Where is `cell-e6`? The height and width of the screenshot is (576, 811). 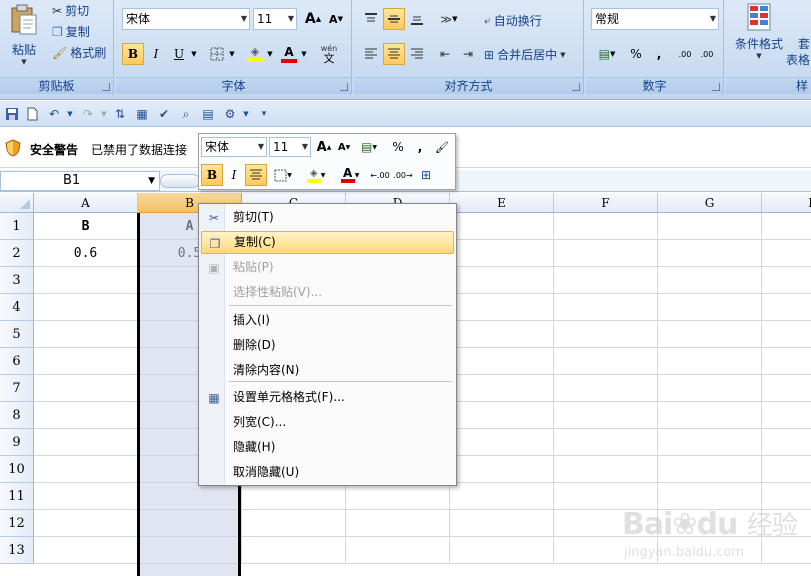 cell-e6 is located at coordinates (502, 361).